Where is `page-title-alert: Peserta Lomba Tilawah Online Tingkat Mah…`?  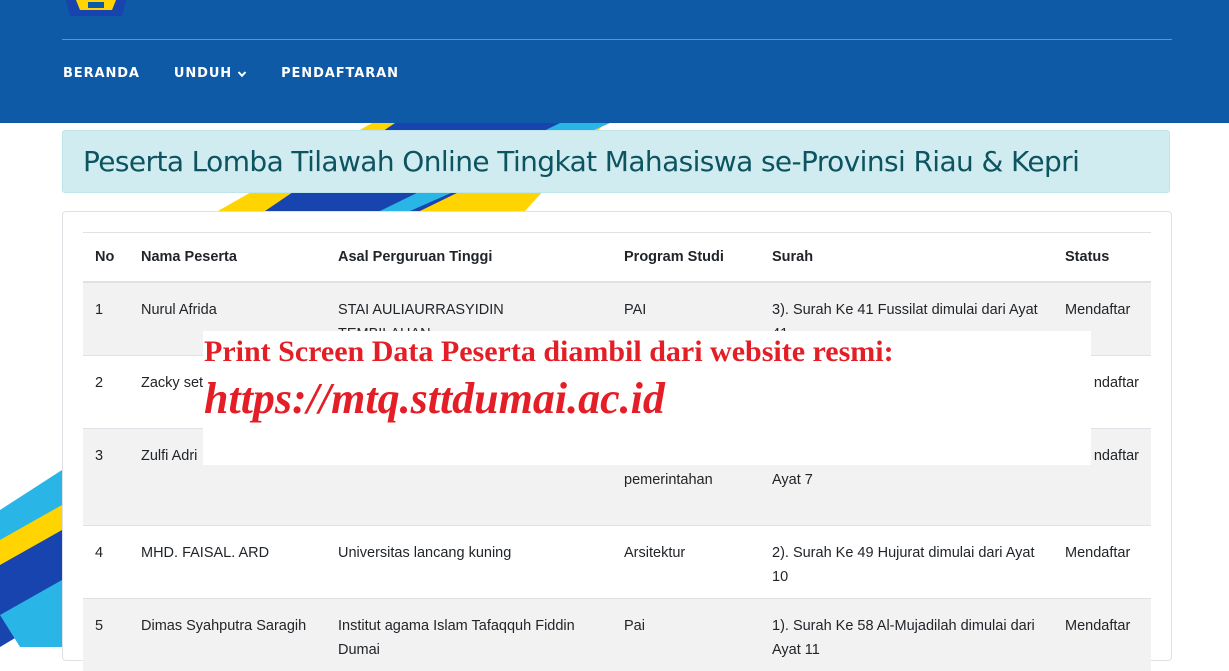
page-title-alert: Peserta Lomba Tilawah Online Tingkat Mah… is located at coordinates (616, 161).